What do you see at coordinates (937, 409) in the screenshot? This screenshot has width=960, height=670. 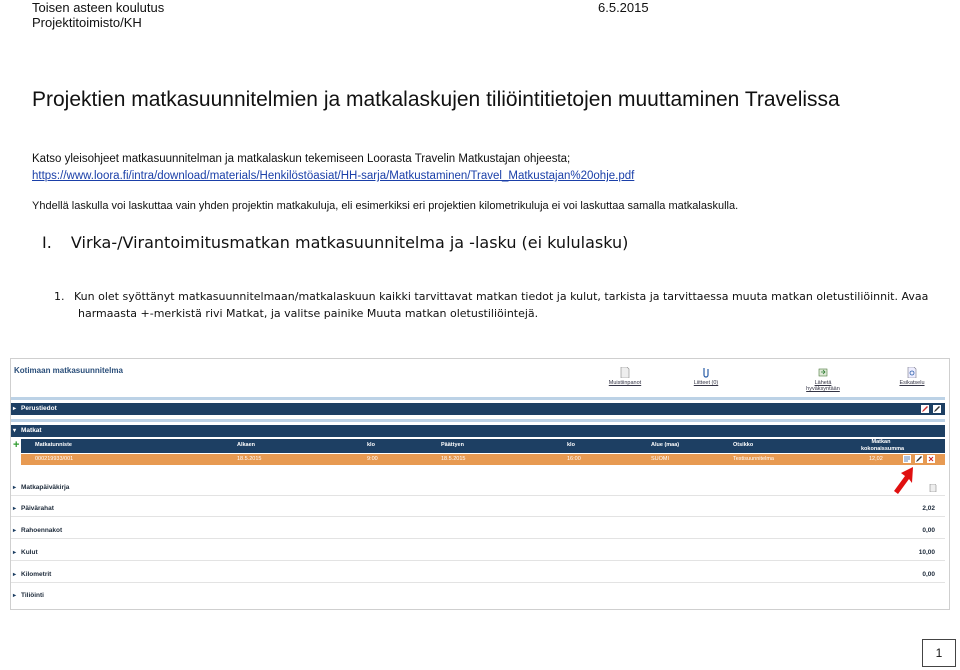 I see `pencil-icon` at bounding box center [937, 409].